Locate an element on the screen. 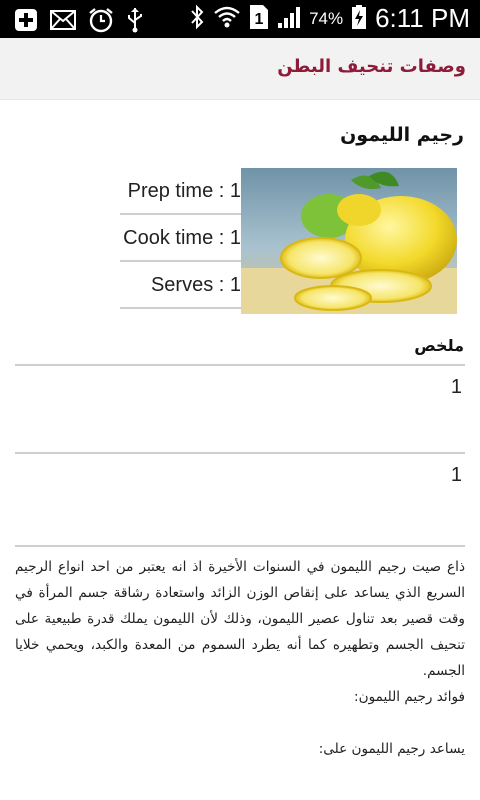 This screenshot has height=800, width=480. sim-icon: 1 is located at coordinates (259, 19).